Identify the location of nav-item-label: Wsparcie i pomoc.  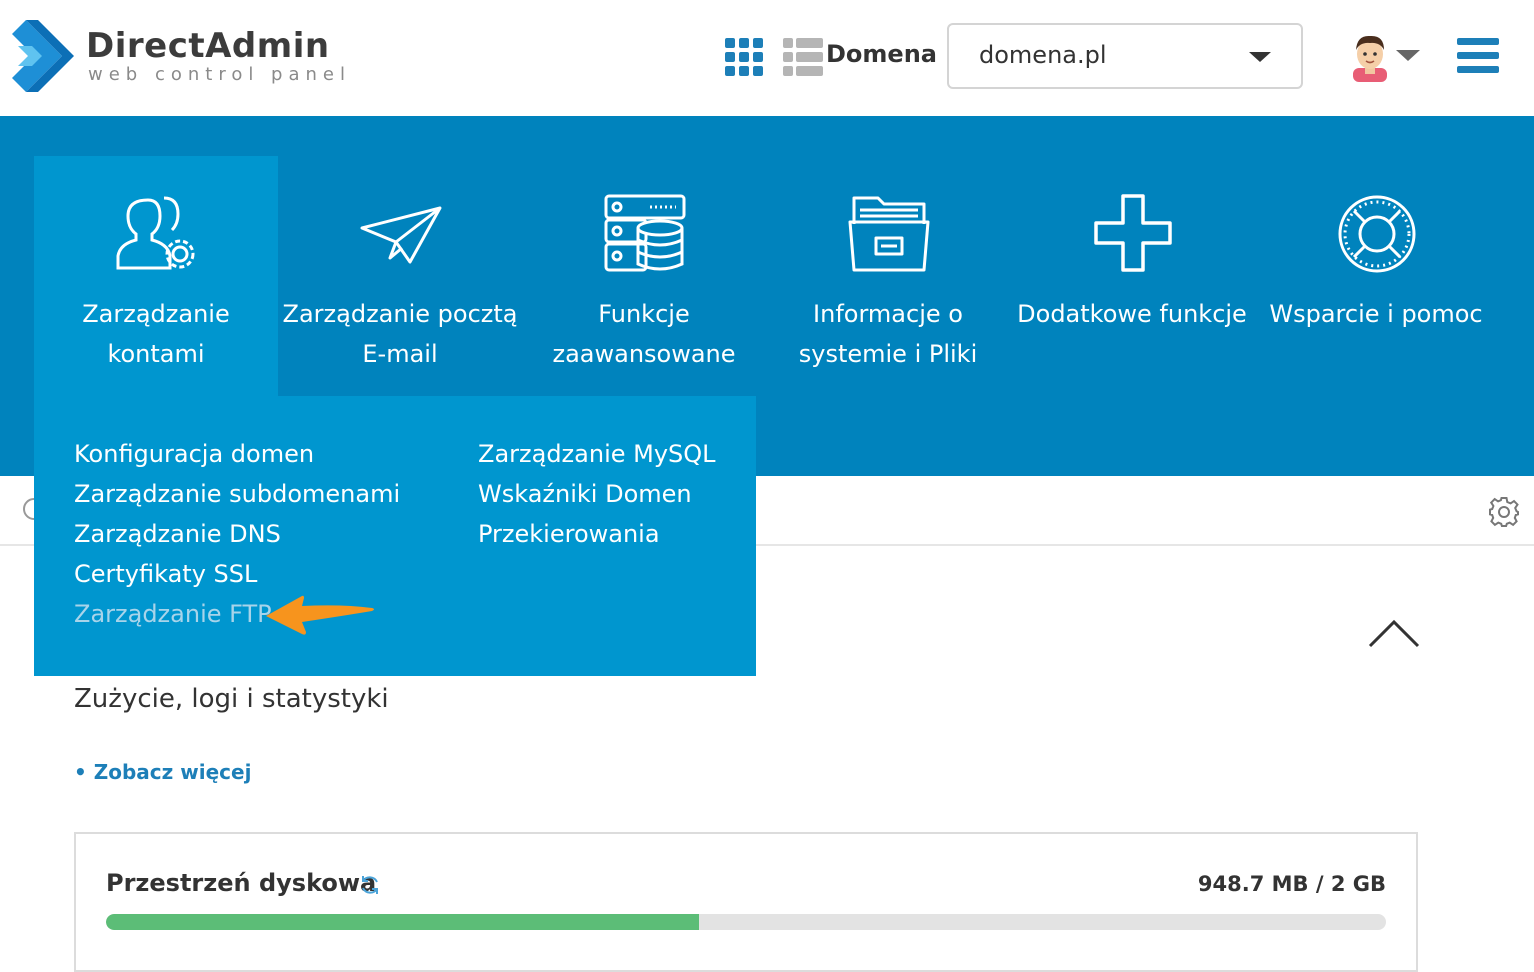
(1376, 314).